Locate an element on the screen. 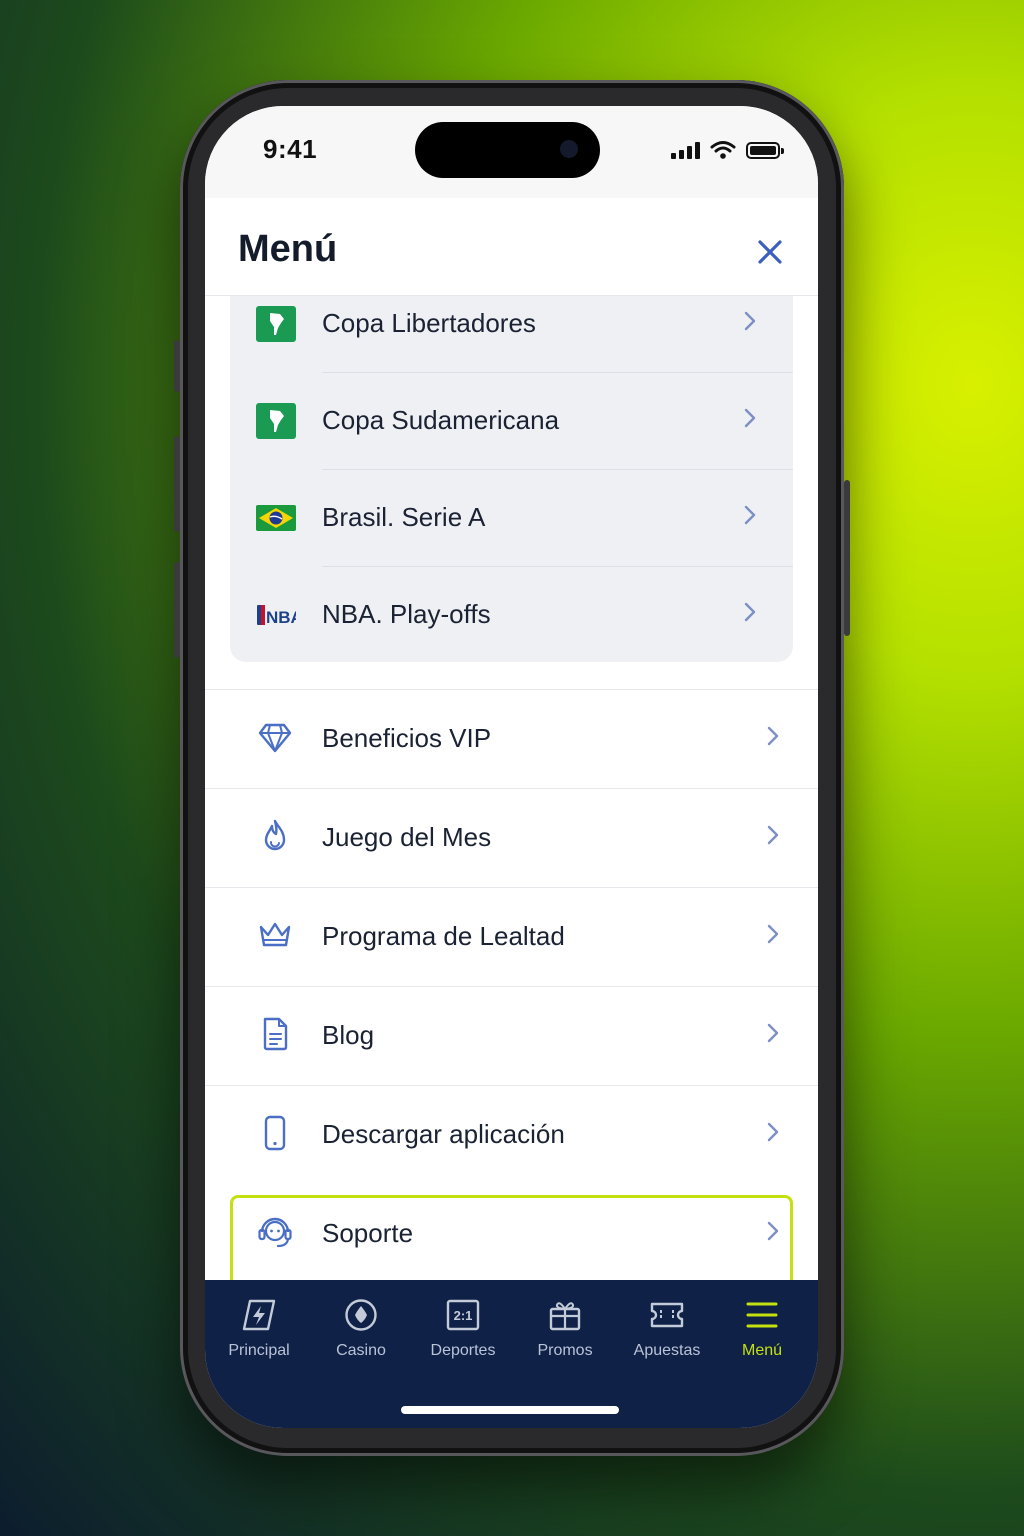  tab-label: Promos is located at coordinates (565, 1350).